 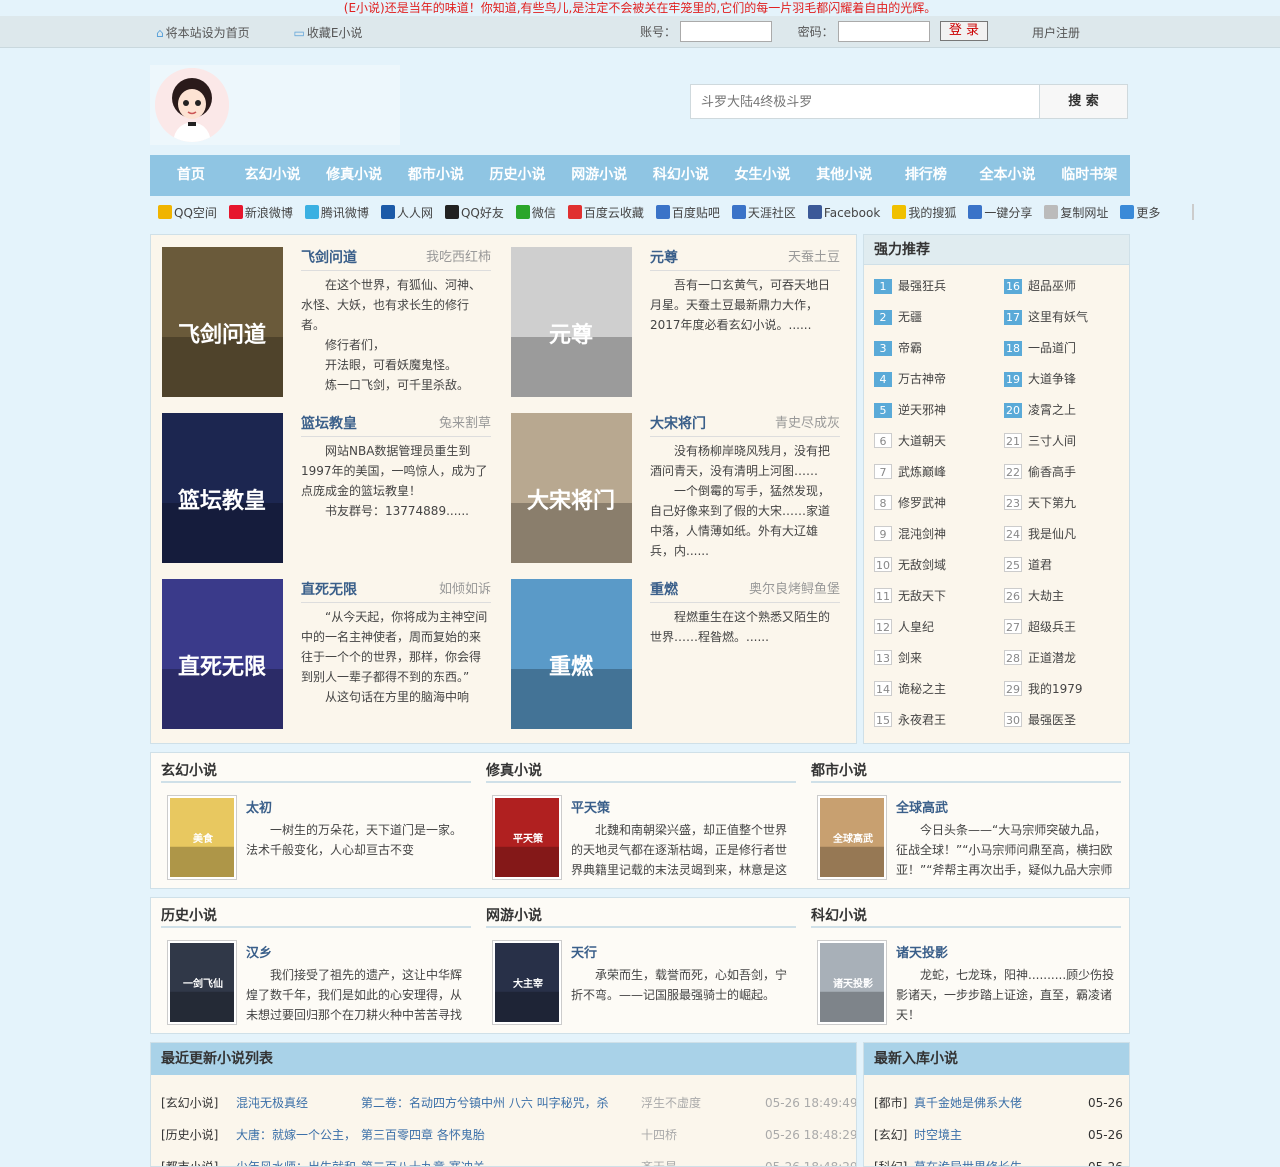 I want to click on category-book-cover: 全球高武, so click(x=852, y=837).